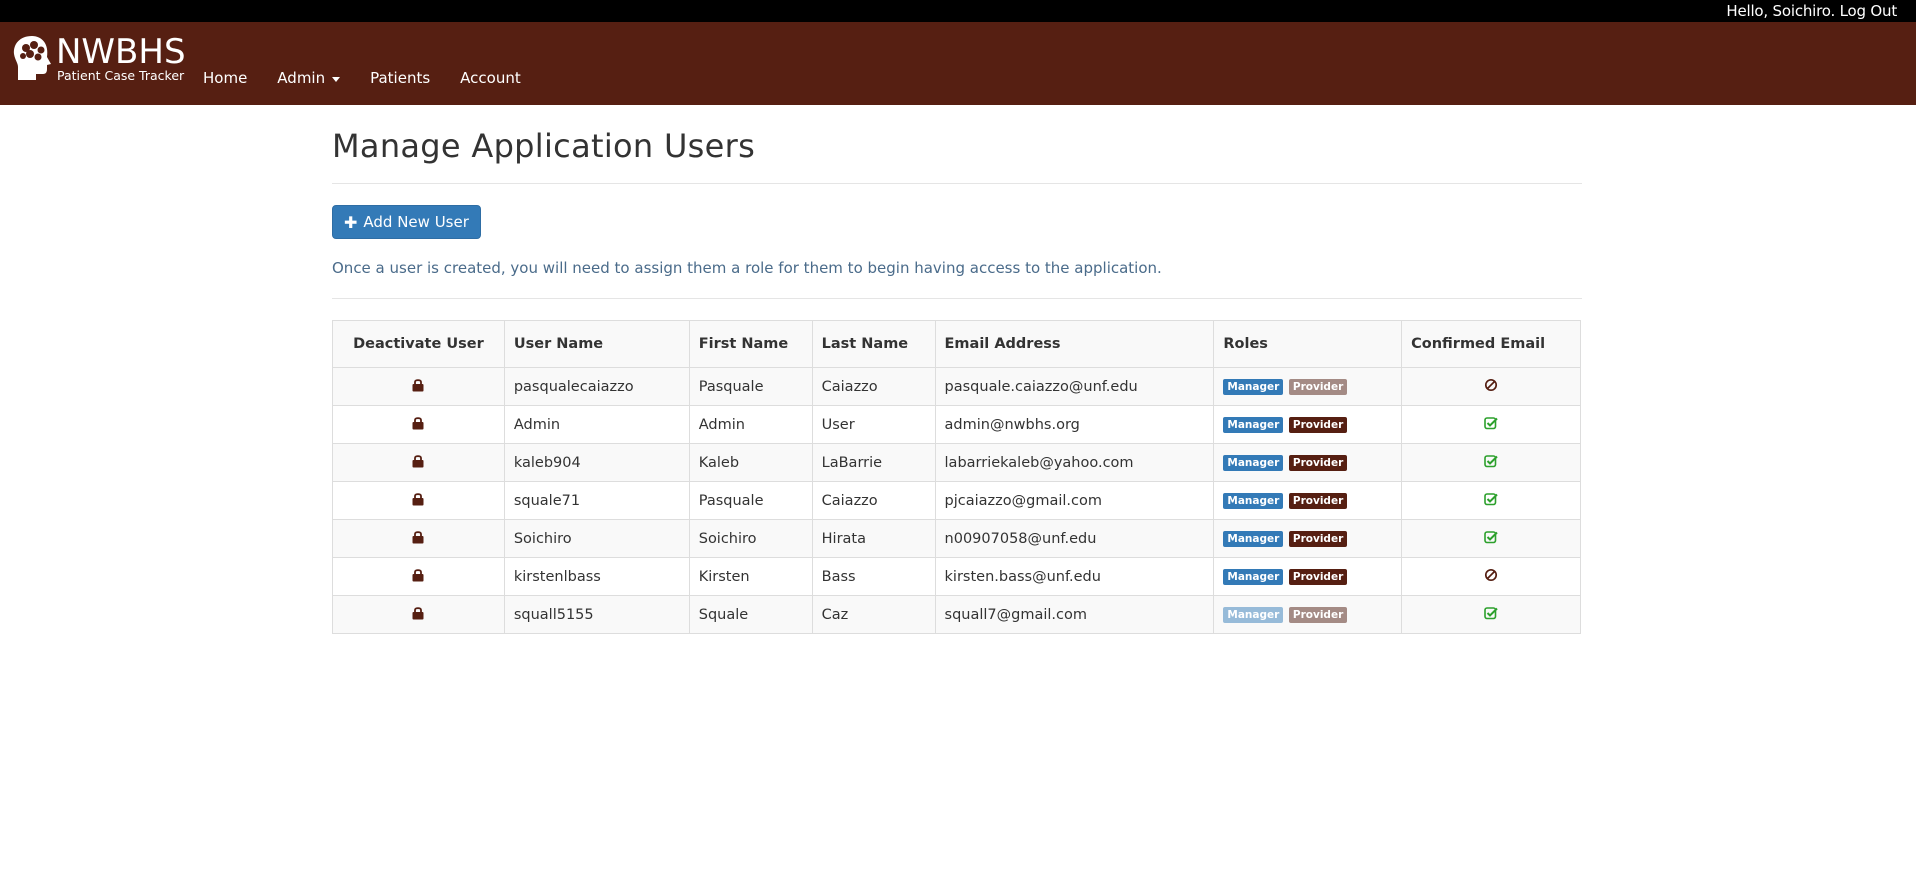 The image size is (1916, 873). What do you see at coordinates (596, 538) in the screenshot?
I see `username-cell: Soichiro` at bounding box center [596, 538].